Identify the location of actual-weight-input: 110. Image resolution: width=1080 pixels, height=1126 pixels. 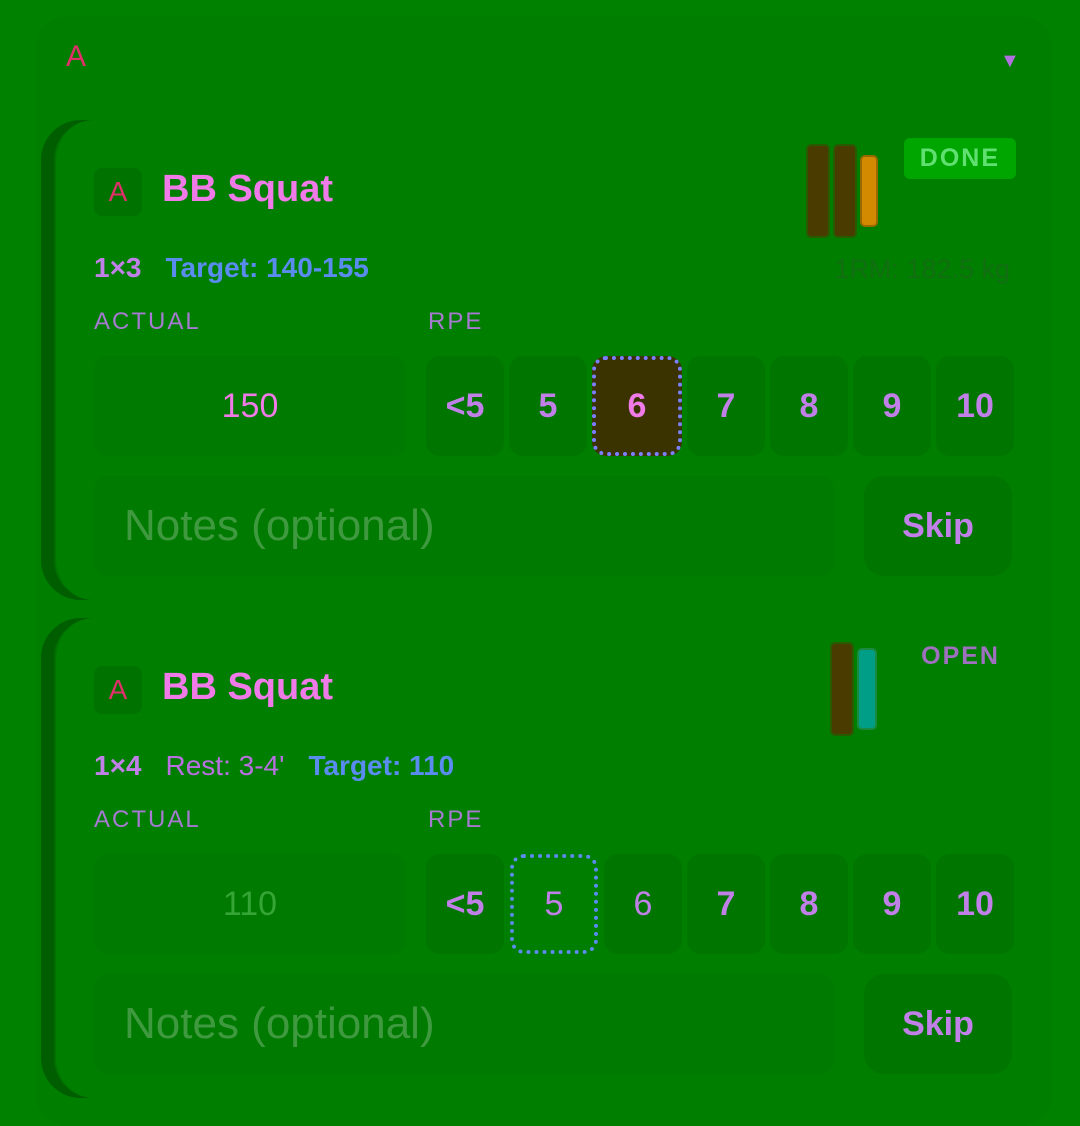
(250, 904).